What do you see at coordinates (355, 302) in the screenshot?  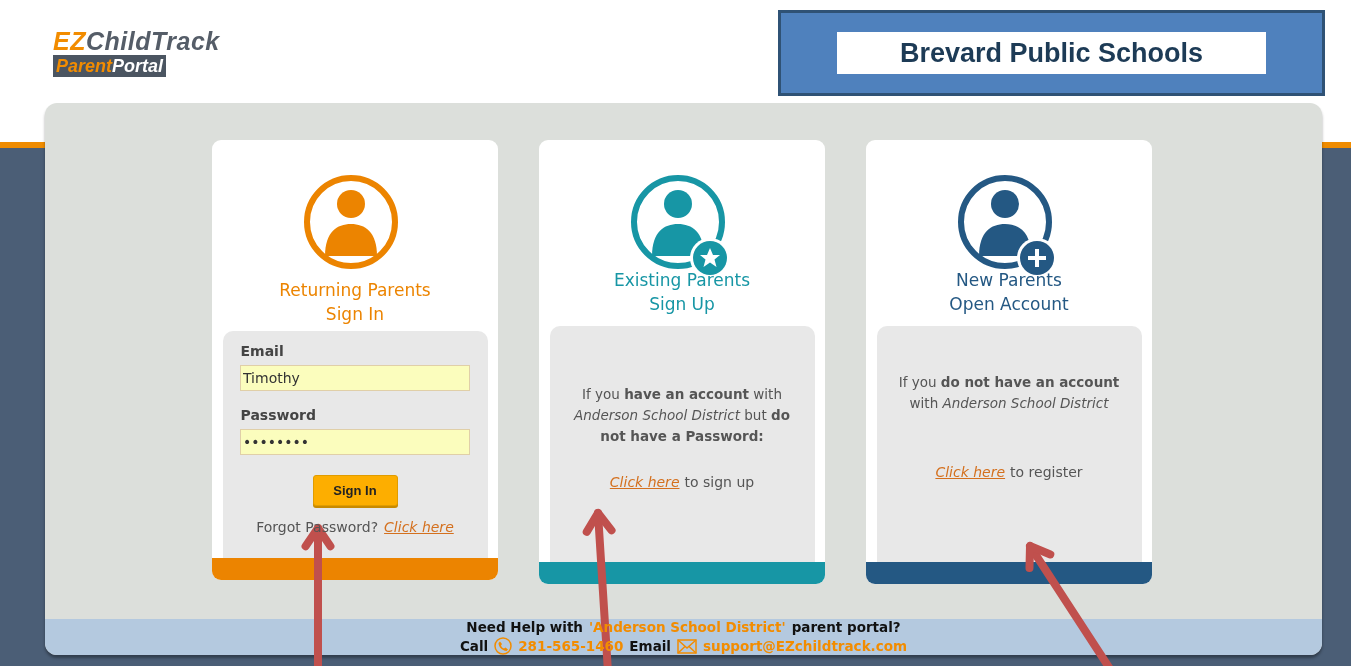 I see `card-title: Returning Parents Sign In` at bounding box center [355, 302].